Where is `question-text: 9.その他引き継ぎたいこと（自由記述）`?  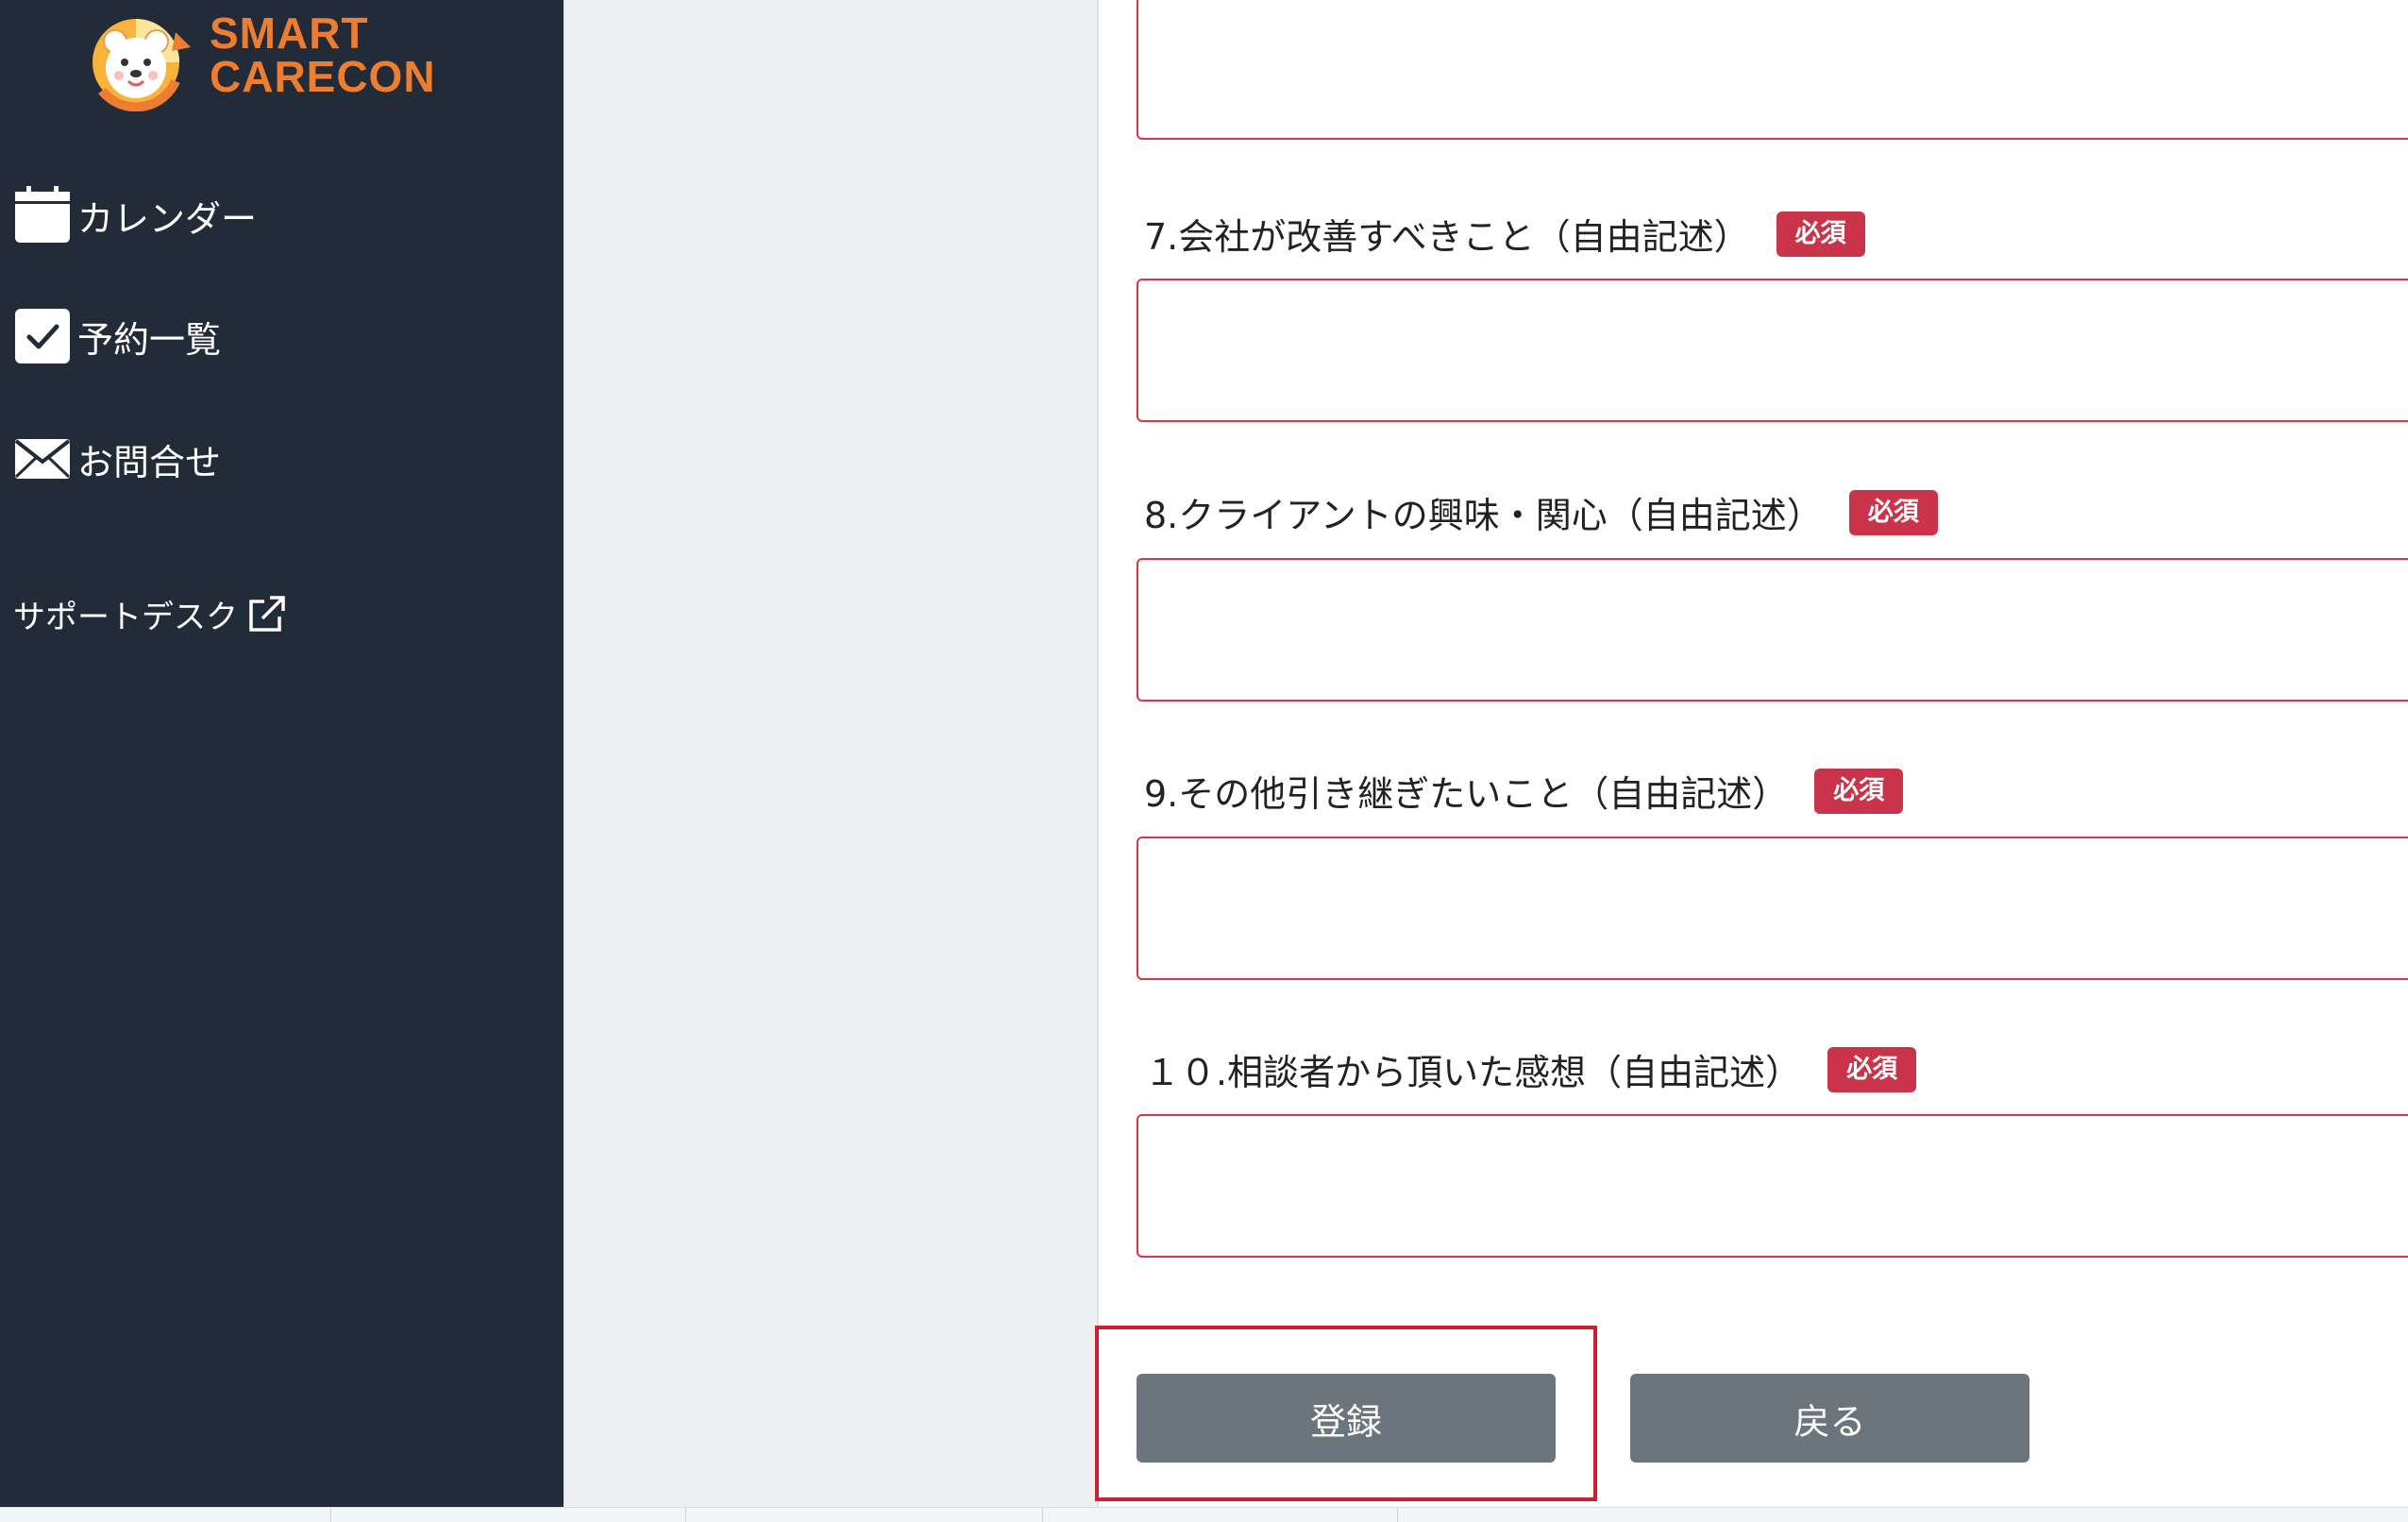 question-text: 9.その他引き継ぎたいこと（自由記述） is located at coordinates (1466, 794).